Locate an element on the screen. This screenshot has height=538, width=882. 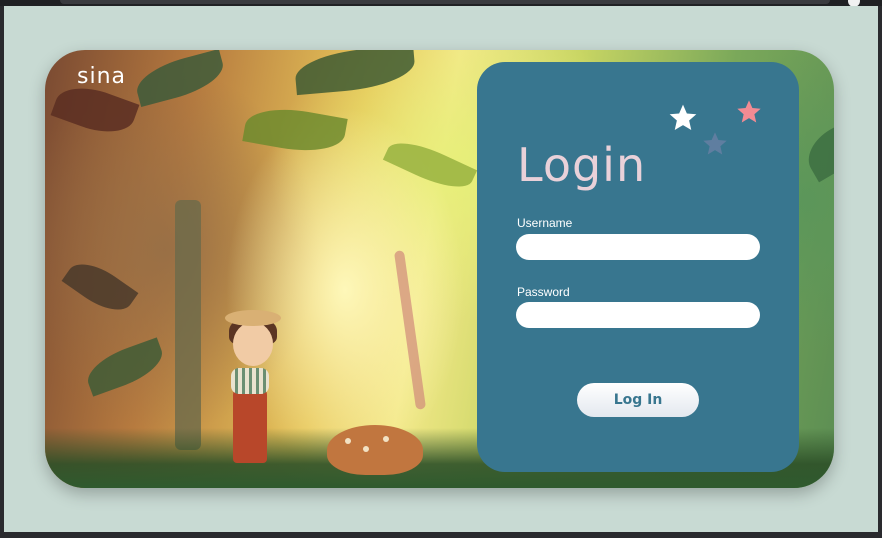
fawn-figure is located at coordinates (375, 450).